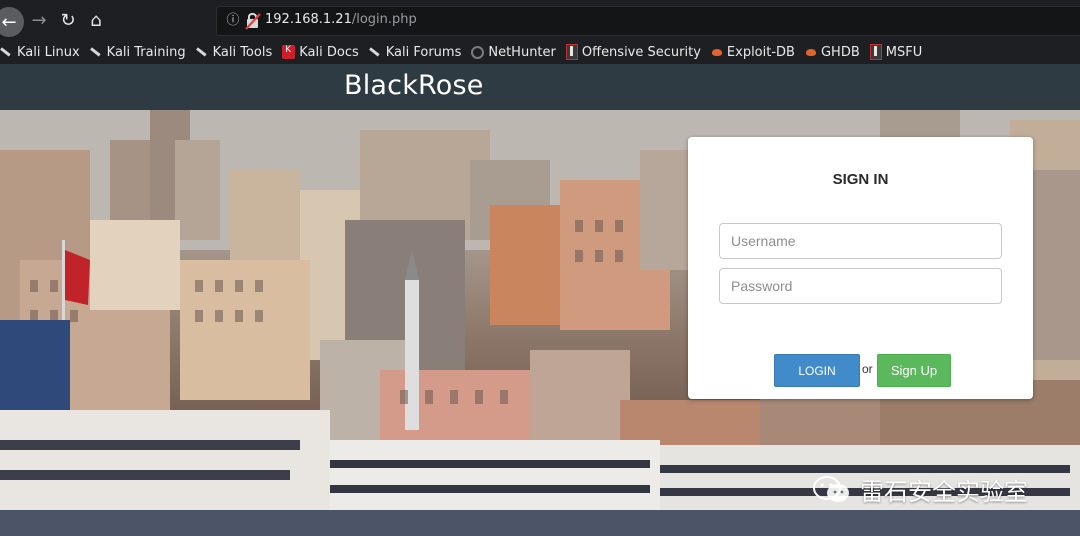 The height and width of the screenshot is (536, 1080). Describe the element at coordinates (860, 286) in the screenshot. I see `password-input` at that location.